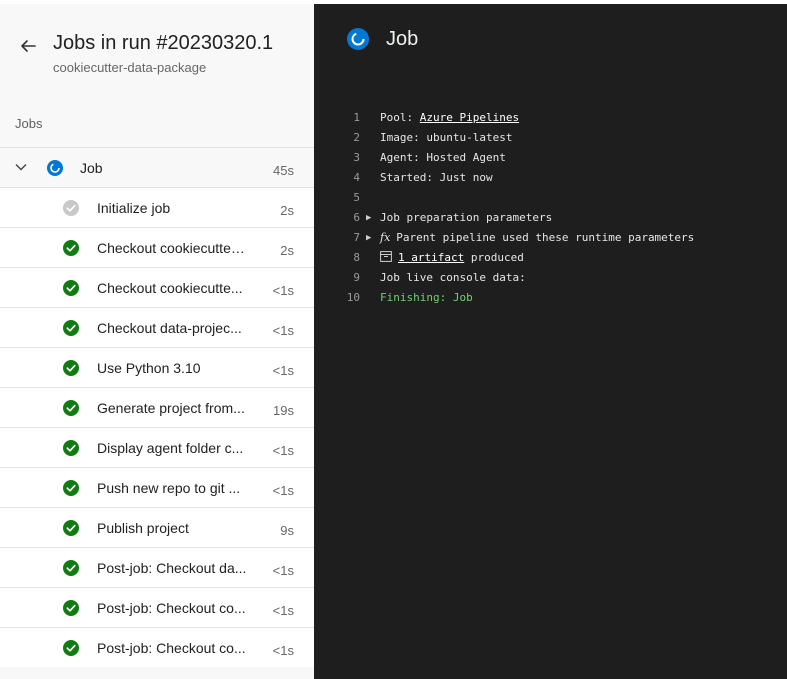 This screenshot has width=787, height=679. What do you see at coordinates (157, 567) in the screenshot?
I see `step-row: Post-job: Checkout da... <1s` at bounding box center [157, 567].